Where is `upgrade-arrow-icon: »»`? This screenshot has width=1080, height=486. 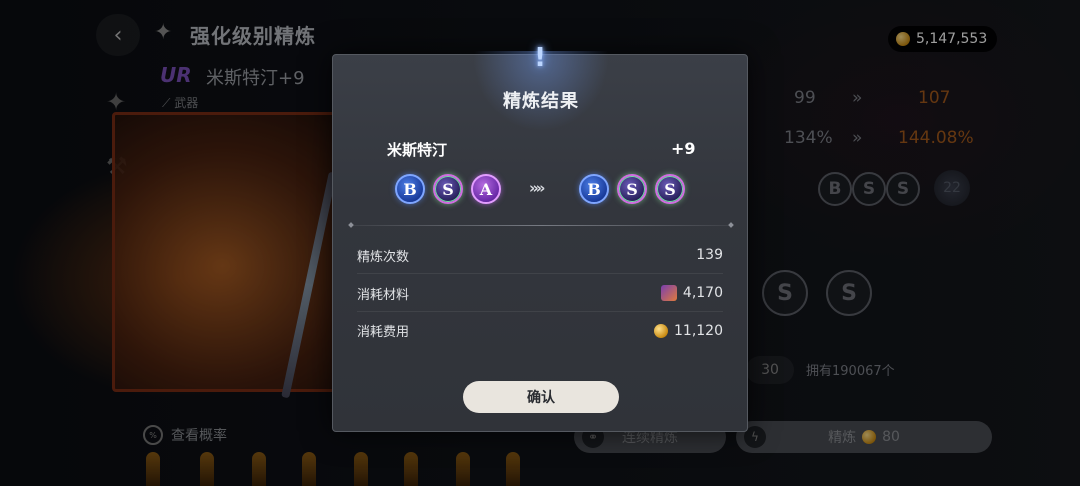 upgrade-arrow-icon: »» is located at coordinates (537, 188).